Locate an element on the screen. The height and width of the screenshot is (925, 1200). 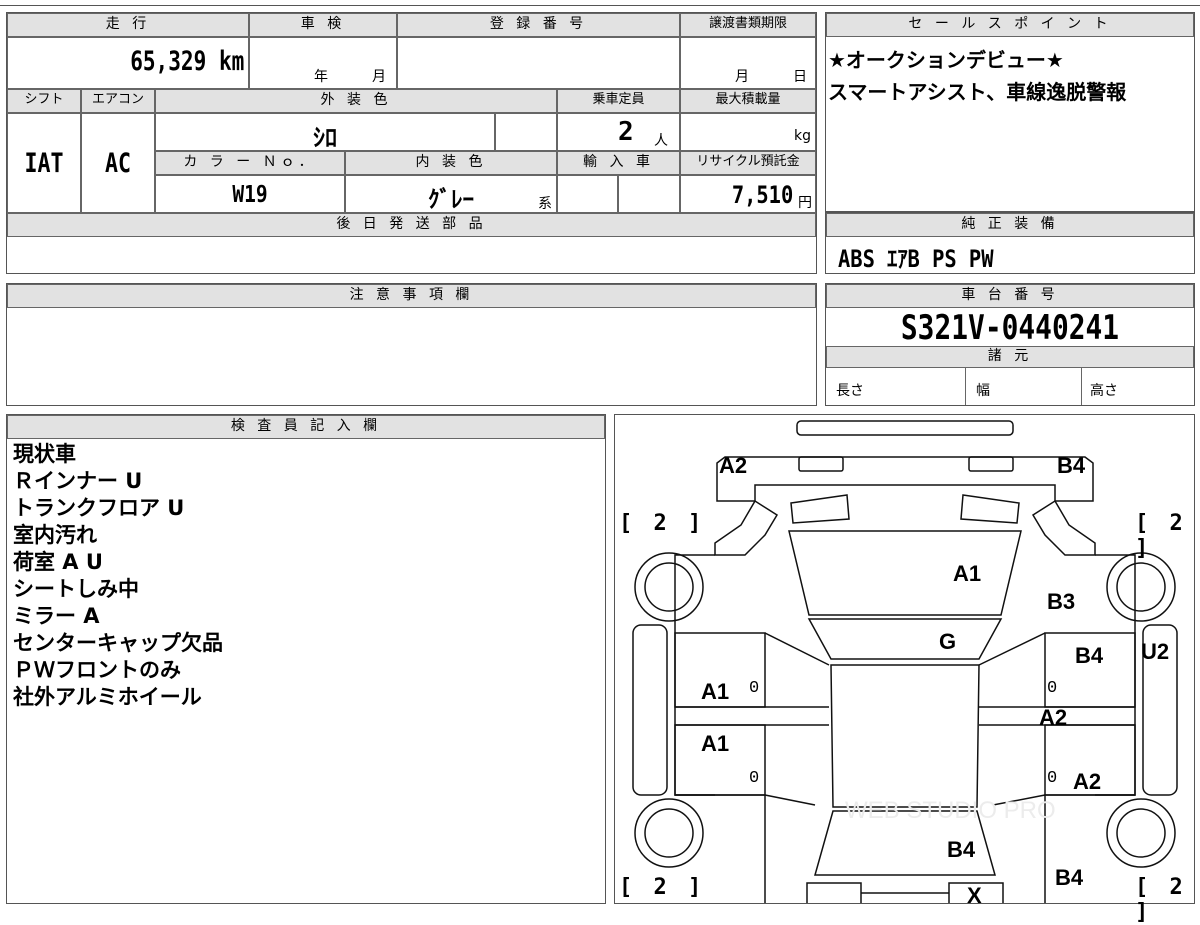
tire-front-right: [ 2 ] is located at coordinates (1161, 536).